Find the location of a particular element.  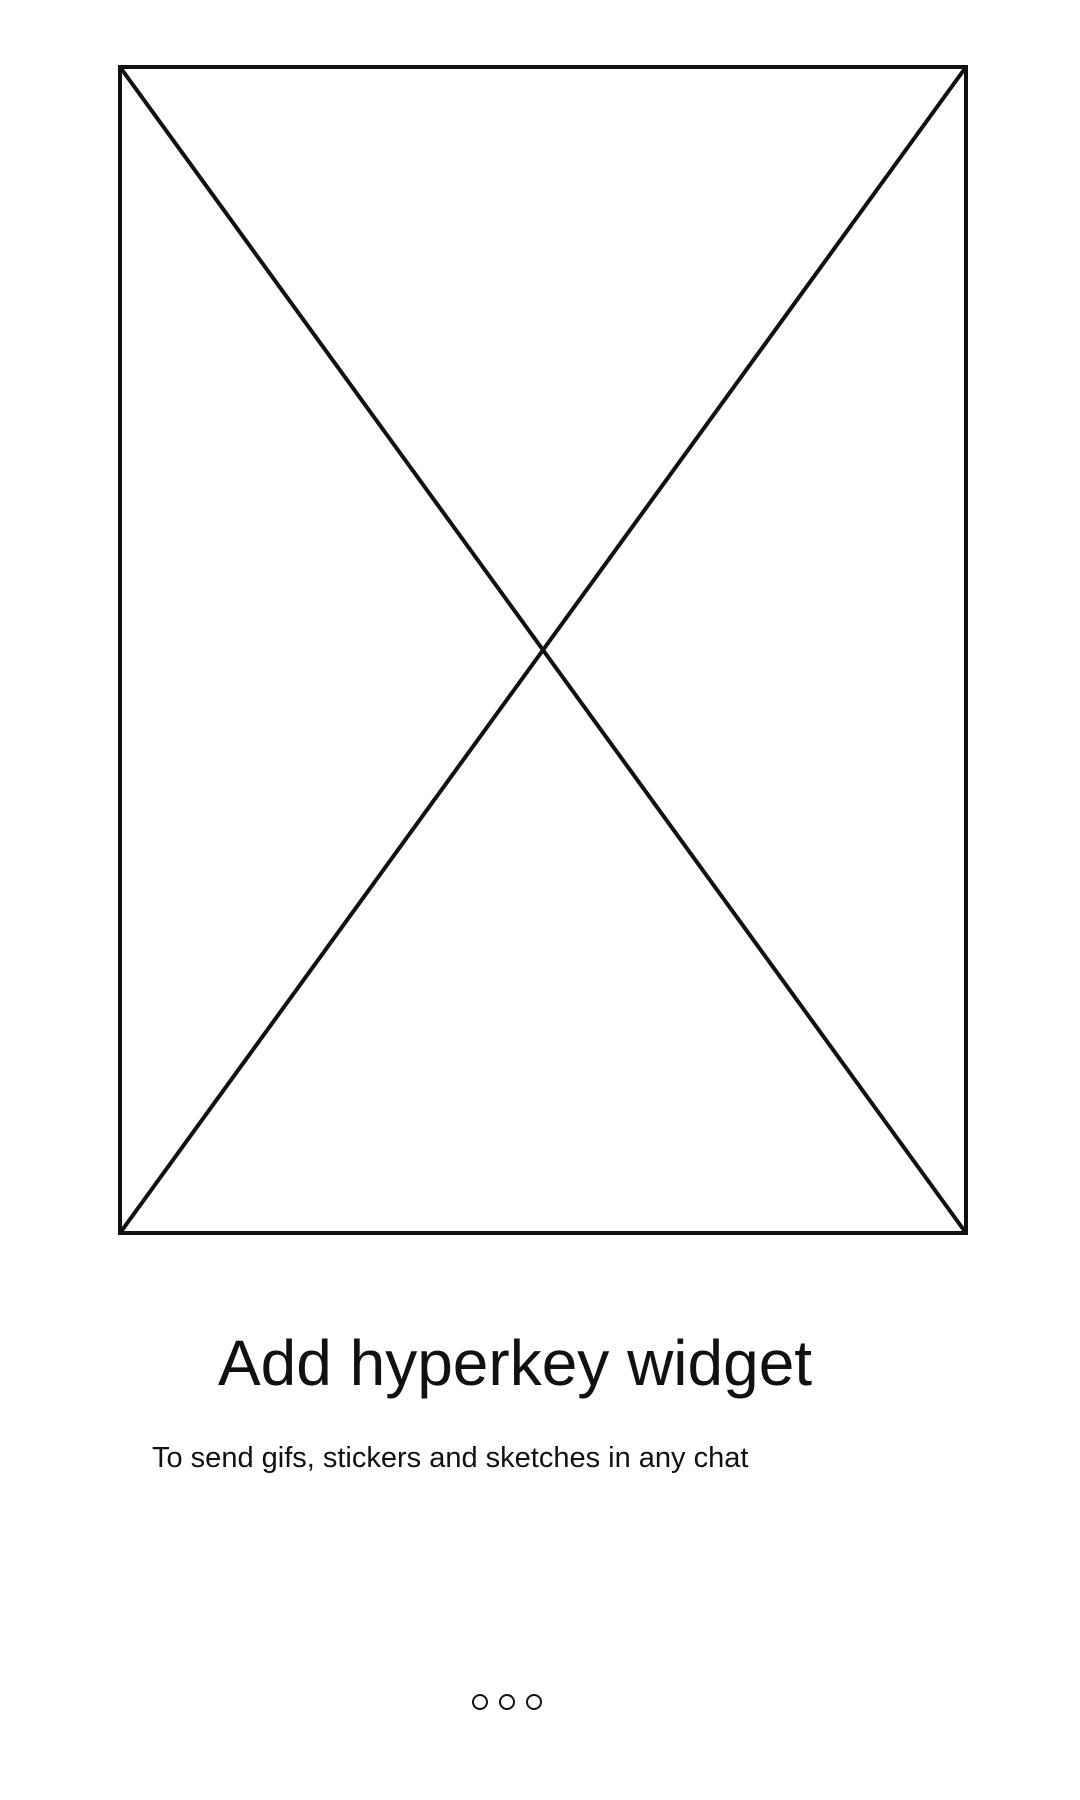

page-indicator is located at coordinates (507, 1702).